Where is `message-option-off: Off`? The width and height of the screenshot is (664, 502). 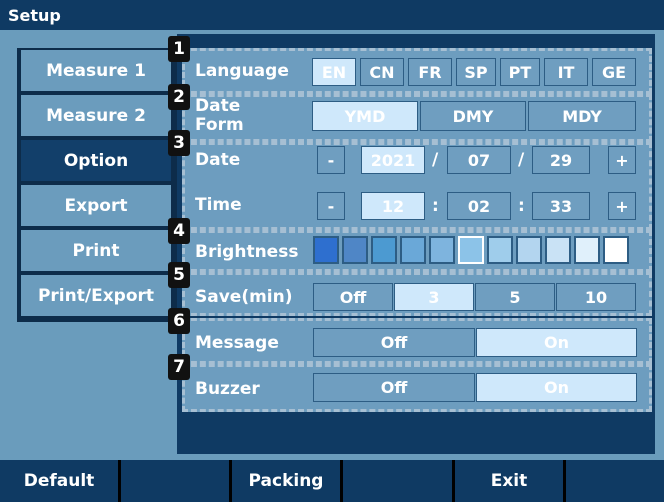
message-option-off: Off is located at coordinates (394, 342).